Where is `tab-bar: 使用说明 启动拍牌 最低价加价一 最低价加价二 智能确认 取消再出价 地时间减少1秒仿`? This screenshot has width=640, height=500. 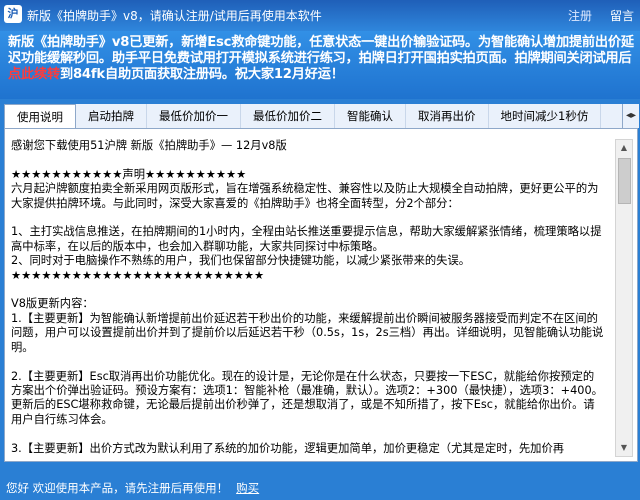 tab-bar: 使用说明 启动拍牌 最低价加价一 最低价加价二 智能确认 取消再出价 地时间减少1秒仿 is located at coordinates (313, 116).